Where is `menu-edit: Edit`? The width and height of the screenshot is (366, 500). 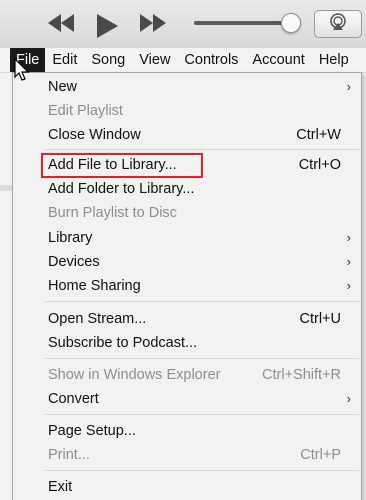 menu-edit: Edit is located at coordinates (64, 60).